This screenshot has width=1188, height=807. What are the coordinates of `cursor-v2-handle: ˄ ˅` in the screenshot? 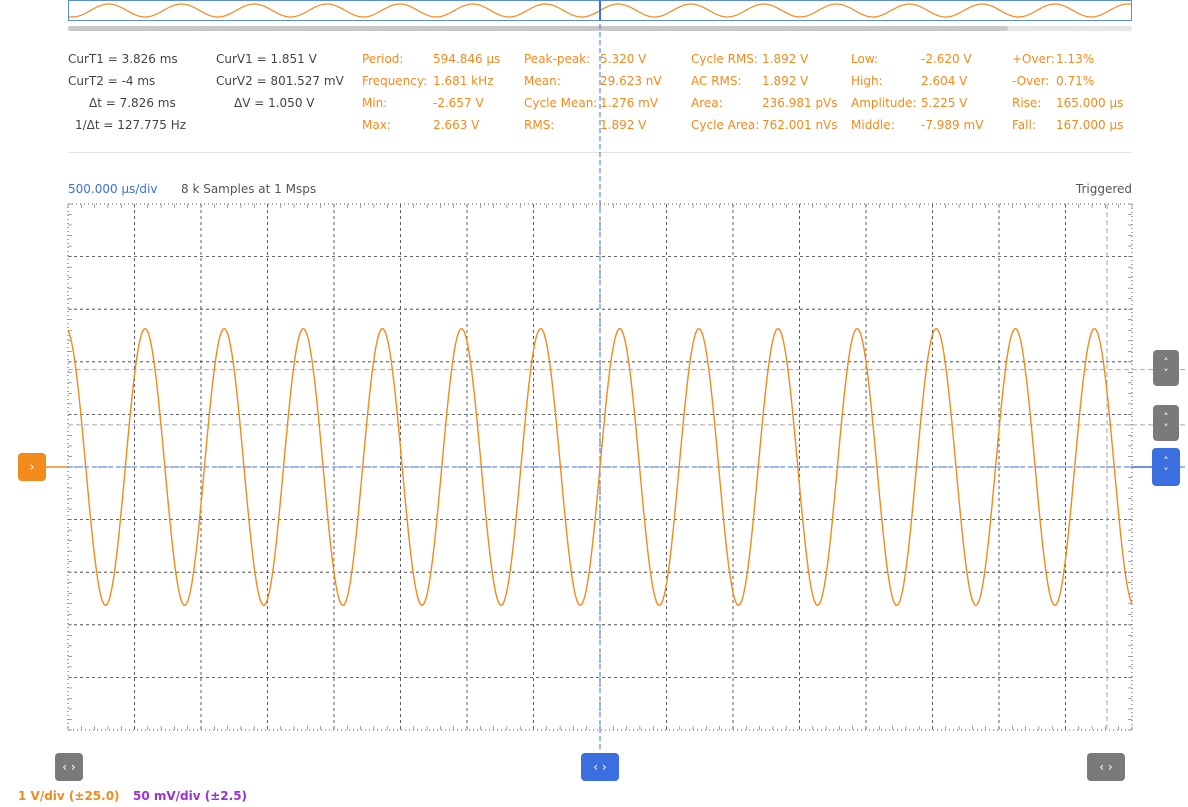 It's located at (1166, 423).